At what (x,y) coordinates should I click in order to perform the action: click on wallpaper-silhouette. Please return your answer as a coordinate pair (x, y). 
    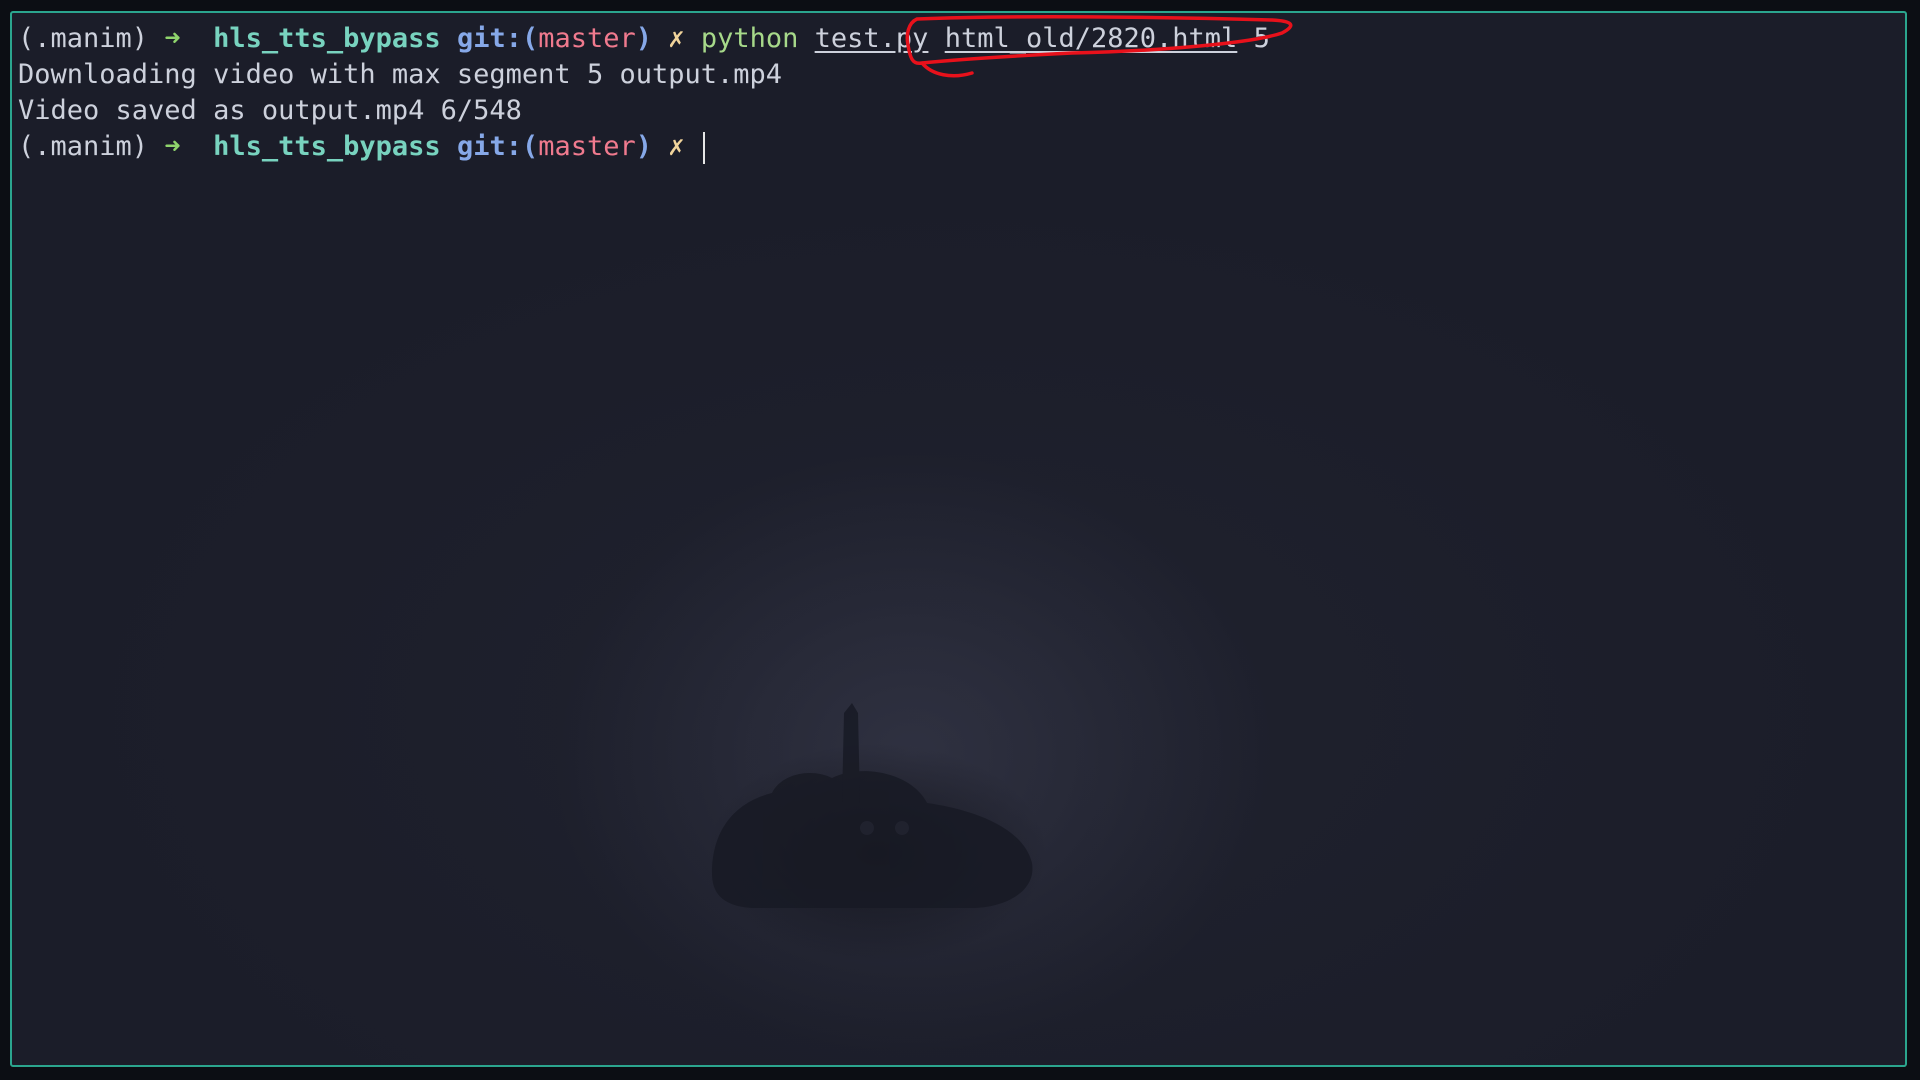
    Looking at the image, I should click on (872, 805).